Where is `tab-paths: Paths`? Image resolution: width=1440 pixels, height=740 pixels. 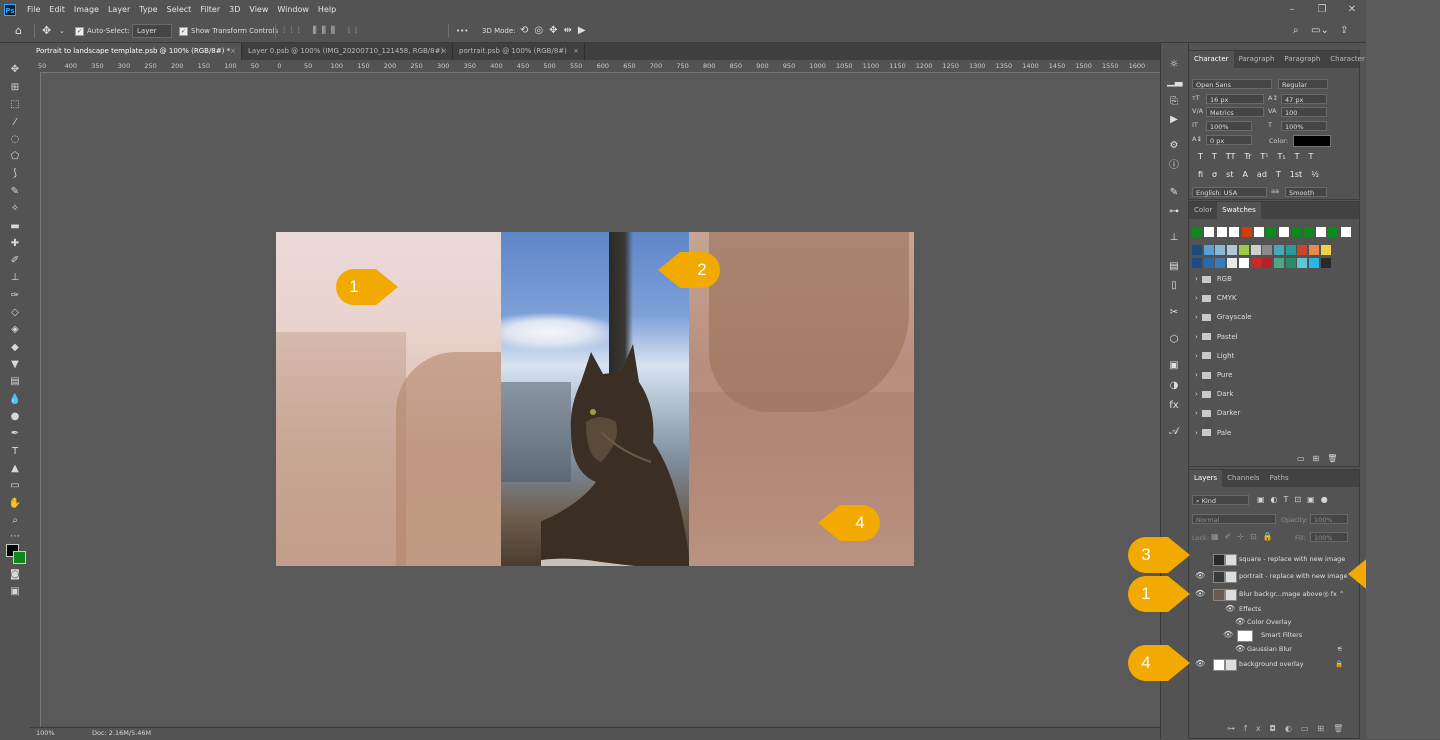 tab-paths: Paths is located at coordinates (1279, 478).